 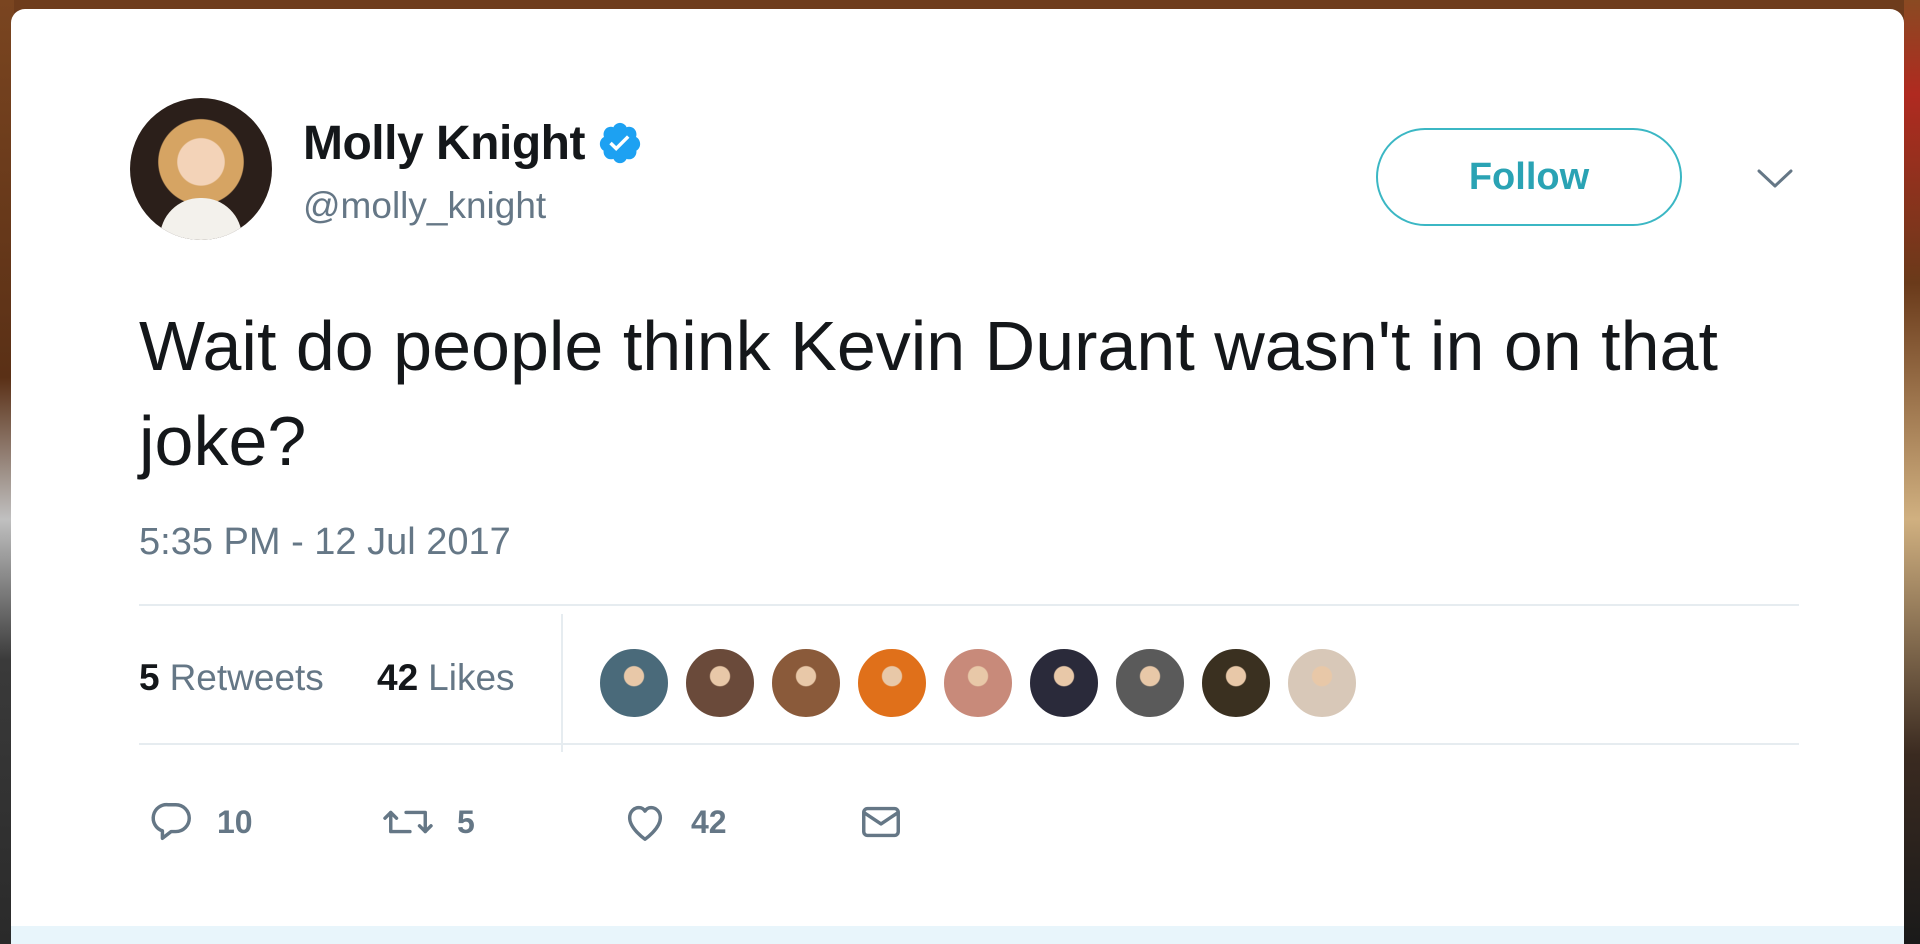 I want to click on avatar, so click(x=201, y=169).